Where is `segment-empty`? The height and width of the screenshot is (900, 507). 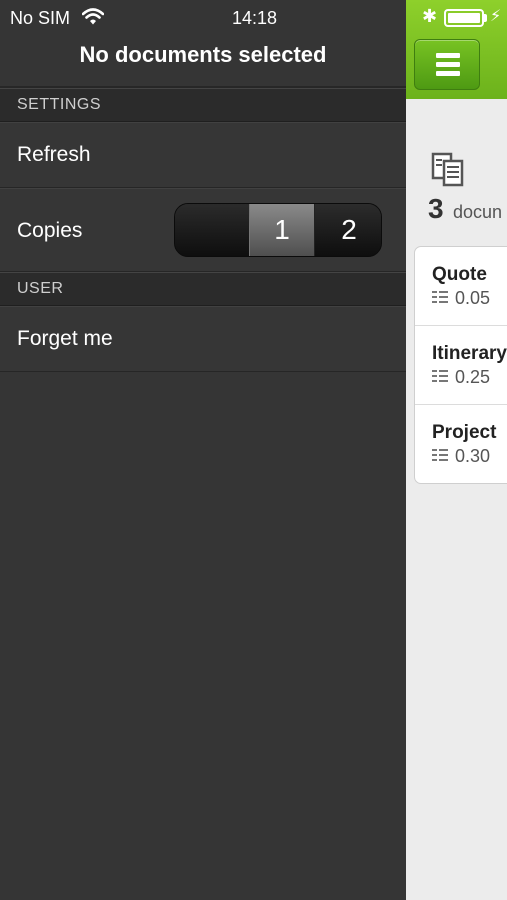
segment-empty is located at coordinates (212, 230).